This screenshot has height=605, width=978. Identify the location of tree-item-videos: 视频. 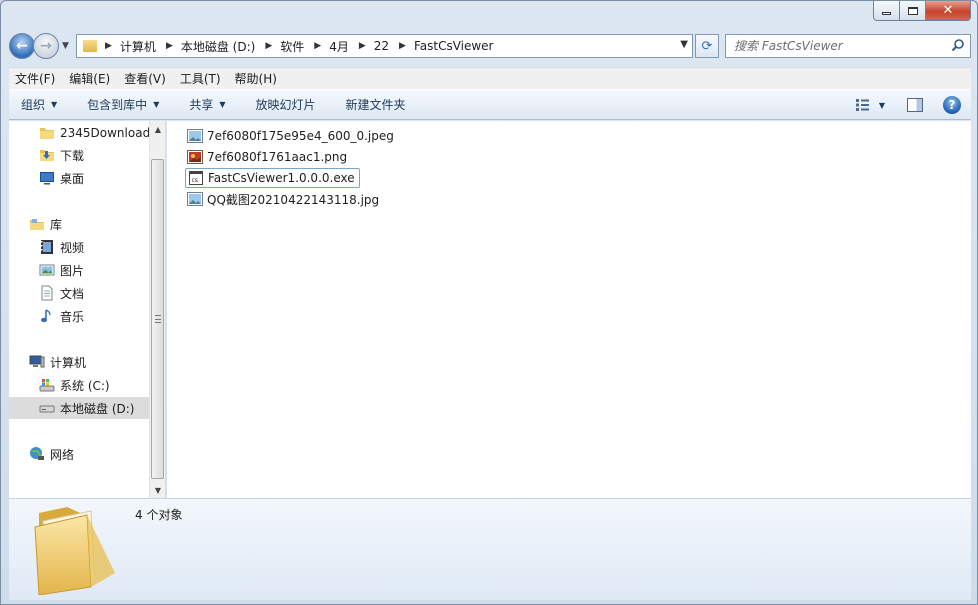
(61, 247).